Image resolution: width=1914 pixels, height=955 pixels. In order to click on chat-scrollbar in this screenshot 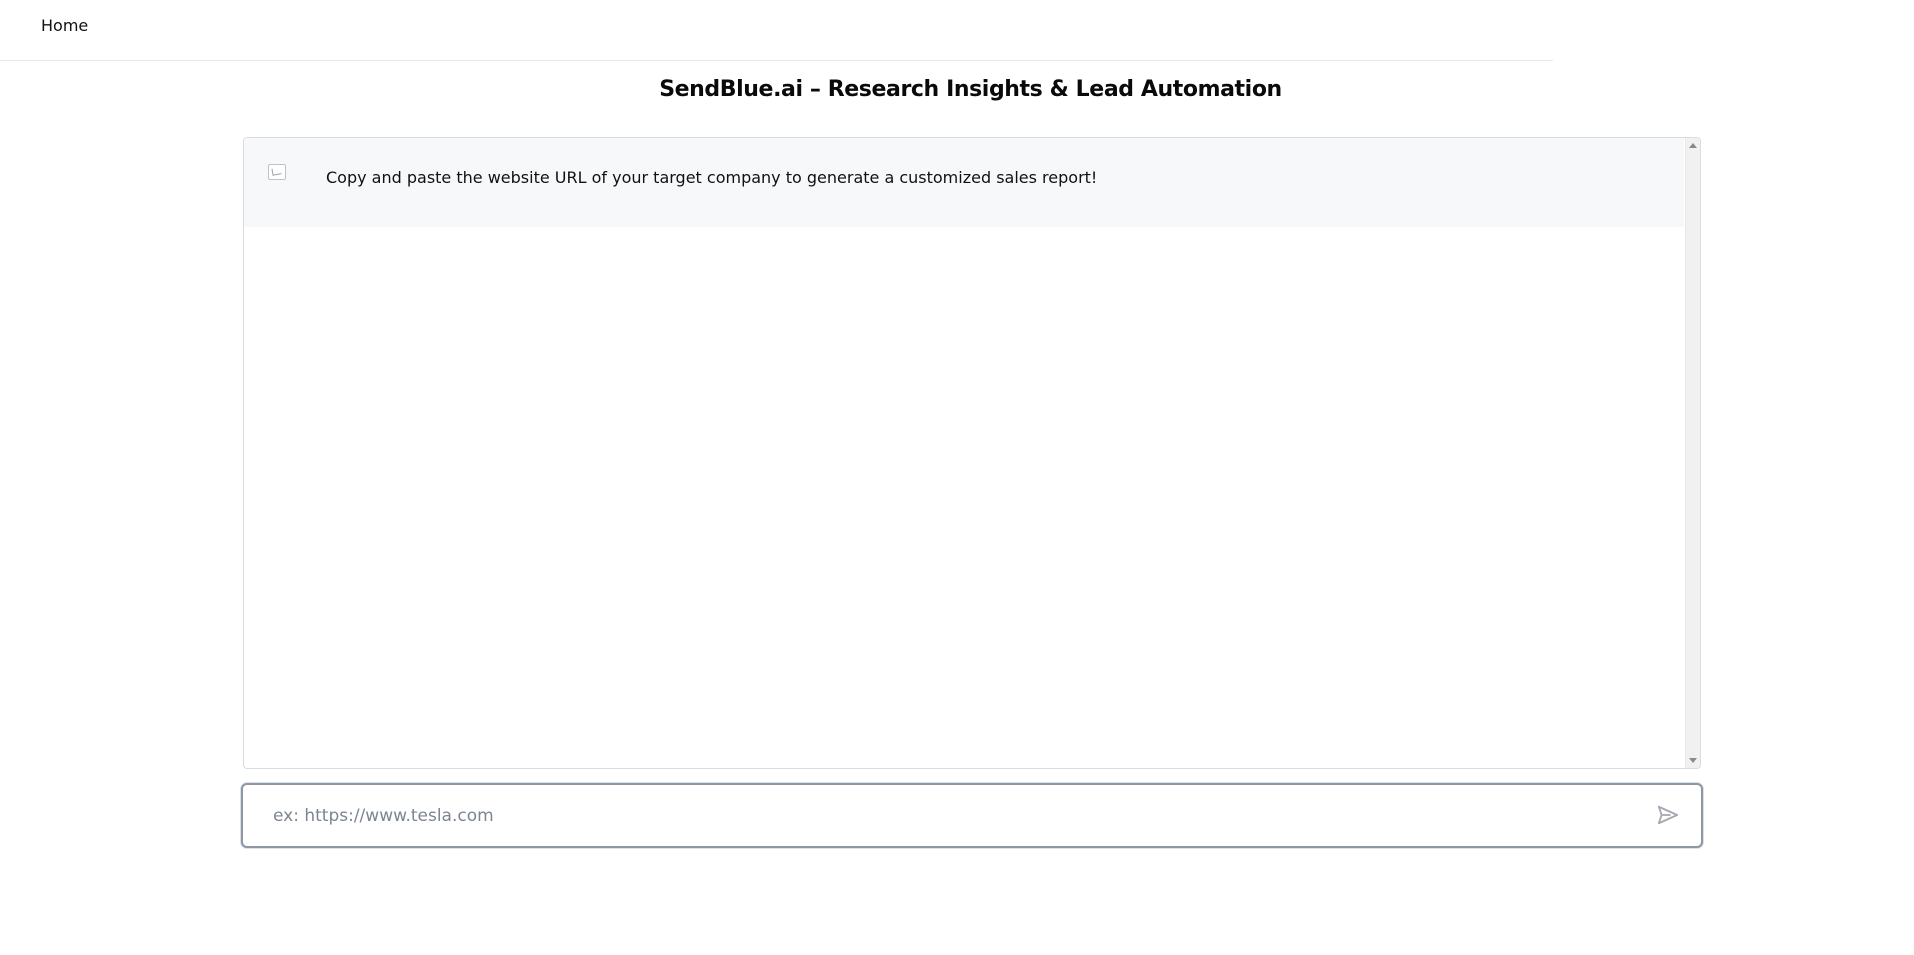, I will do `click(1692, 453)`.